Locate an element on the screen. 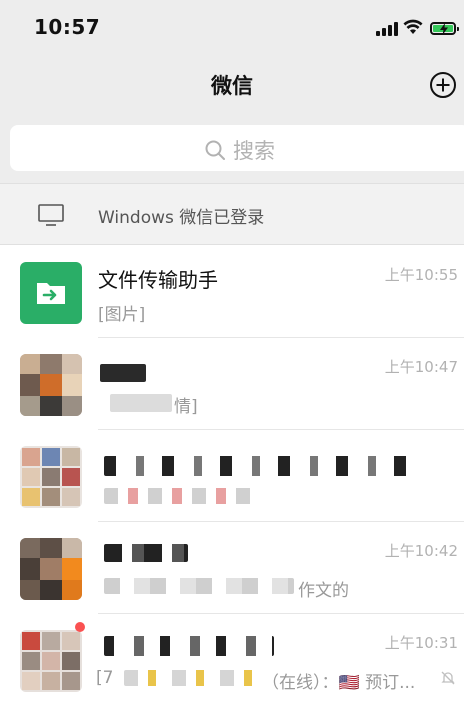  chat-time: 上午10:42 is located at coordinates (421, 551).